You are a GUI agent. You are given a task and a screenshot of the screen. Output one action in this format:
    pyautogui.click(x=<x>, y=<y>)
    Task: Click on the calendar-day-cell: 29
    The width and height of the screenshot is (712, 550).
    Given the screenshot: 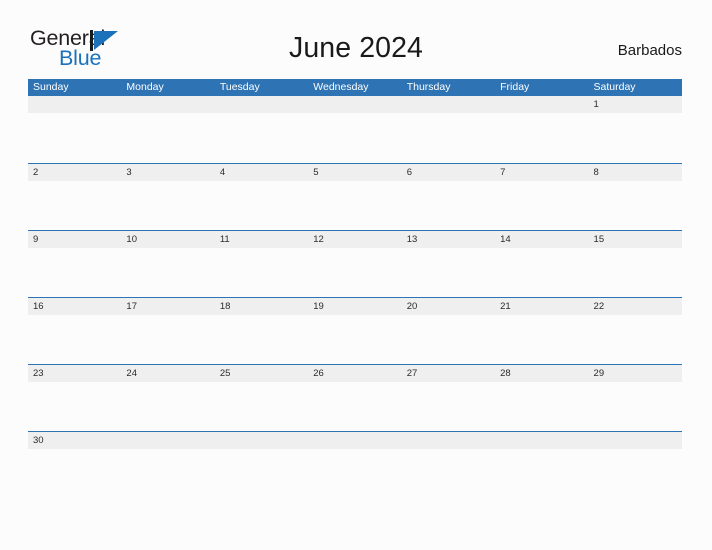 What is the action you would take?
    pyautogui.click(x=635, y=373)
    